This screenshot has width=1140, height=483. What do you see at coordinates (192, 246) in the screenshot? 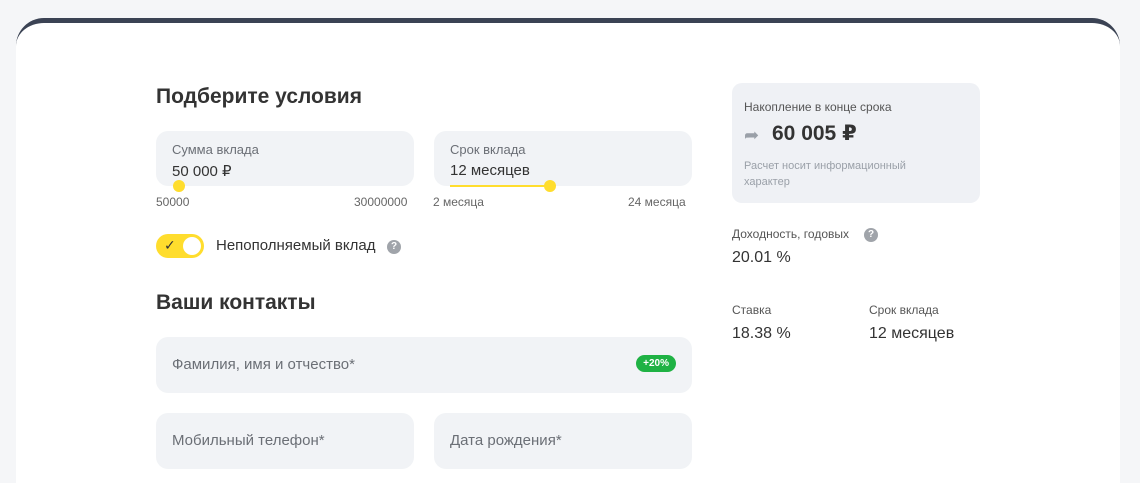
I see `toggle-knob` at bounding box center [192, 246].